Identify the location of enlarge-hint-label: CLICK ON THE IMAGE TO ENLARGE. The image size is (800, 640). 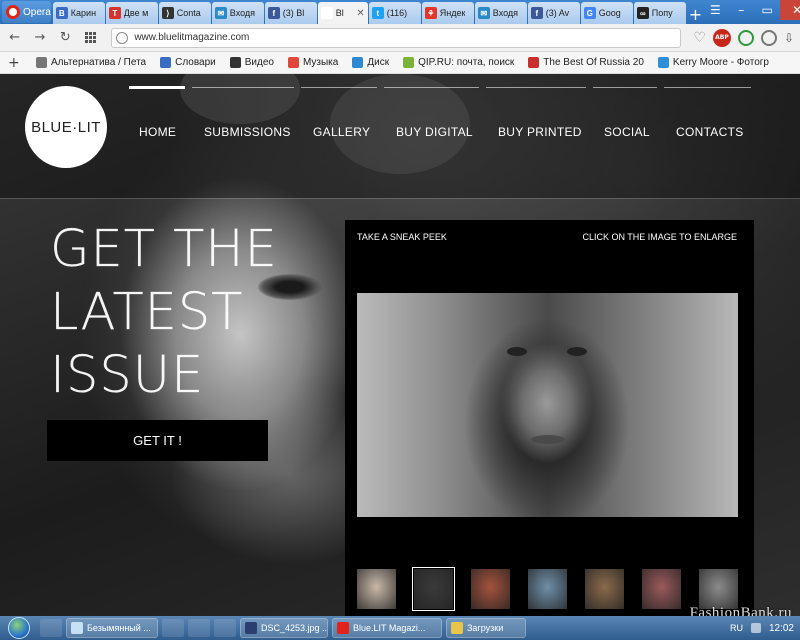
(659, 237).